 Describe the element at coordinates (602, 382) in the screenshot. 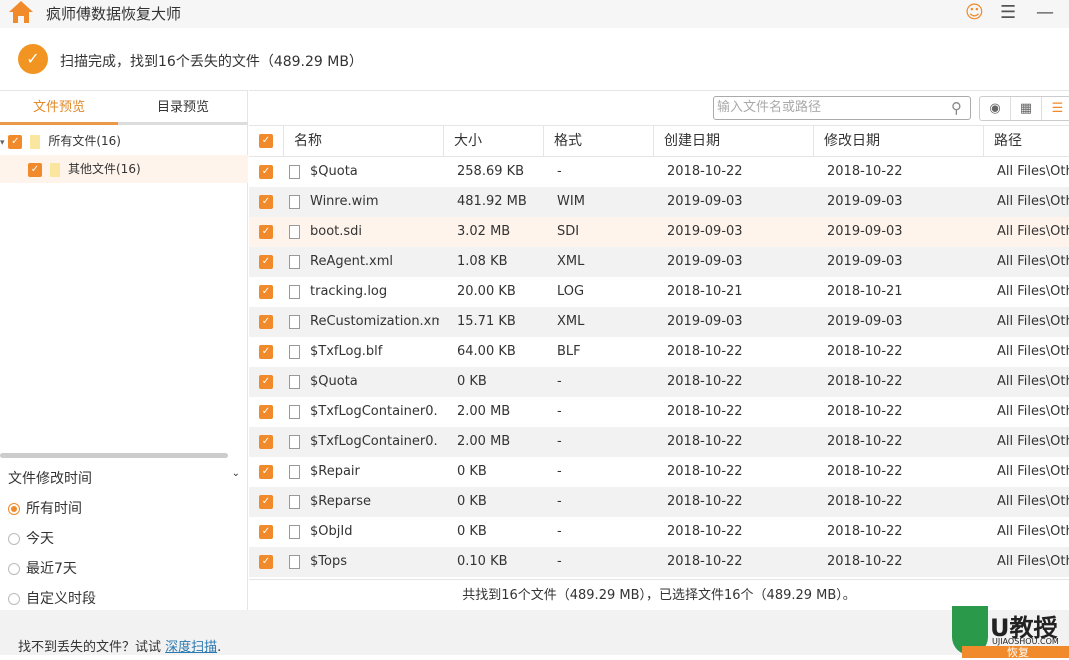

I see `cell-format: -` at that location.